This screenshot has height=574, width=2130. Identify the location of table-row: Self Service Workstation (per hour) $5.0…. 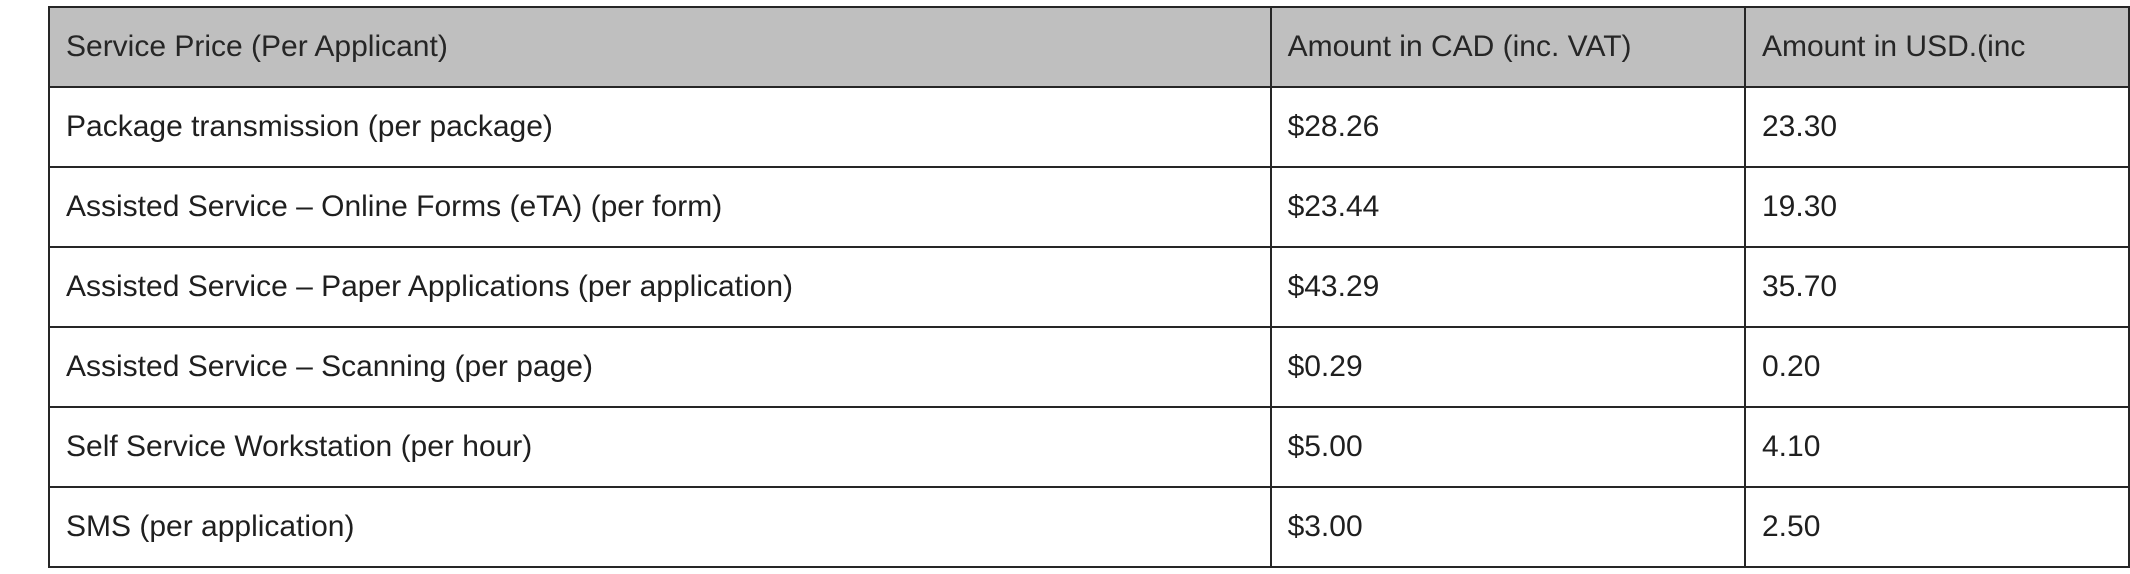
(1089, 447).